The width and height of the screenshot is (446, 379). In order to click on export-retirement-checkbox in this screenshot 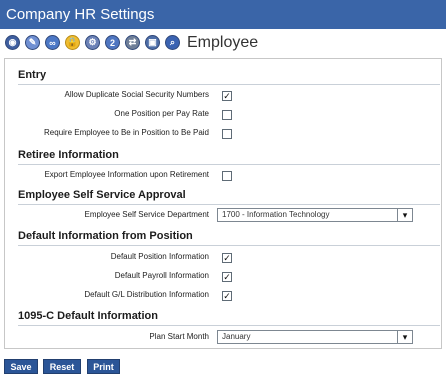, I will do `click(227, 176)`.